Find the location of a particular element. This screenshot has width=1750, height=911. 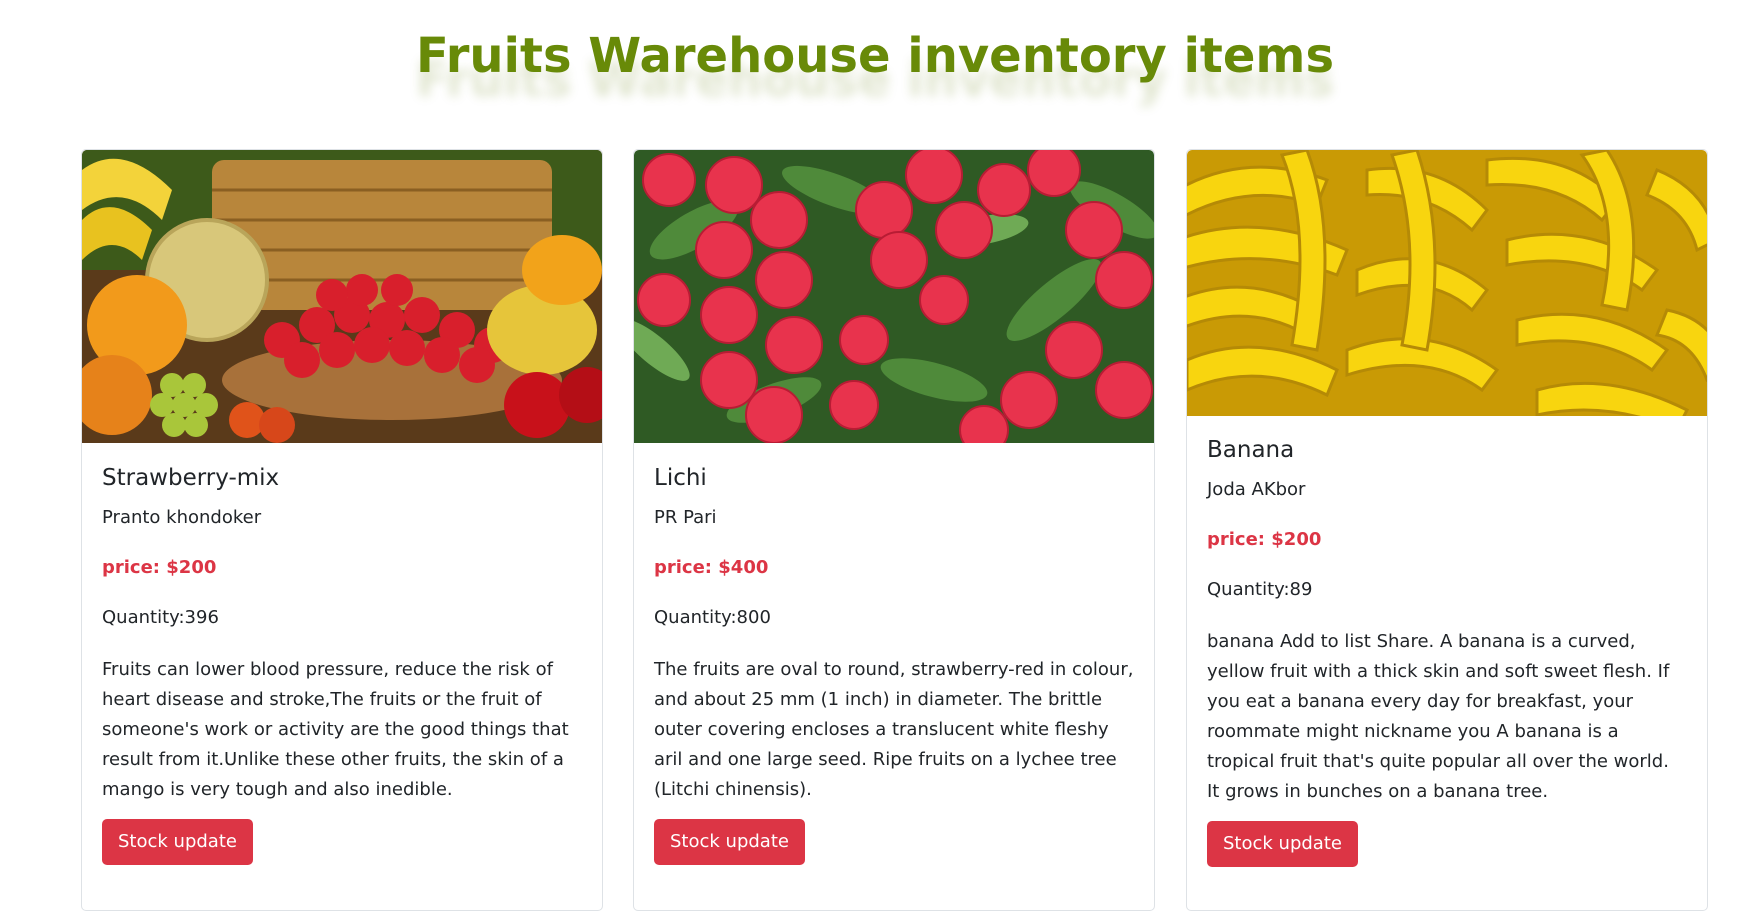

supplier-name: PR Pari is located at coordinates (685, 517).